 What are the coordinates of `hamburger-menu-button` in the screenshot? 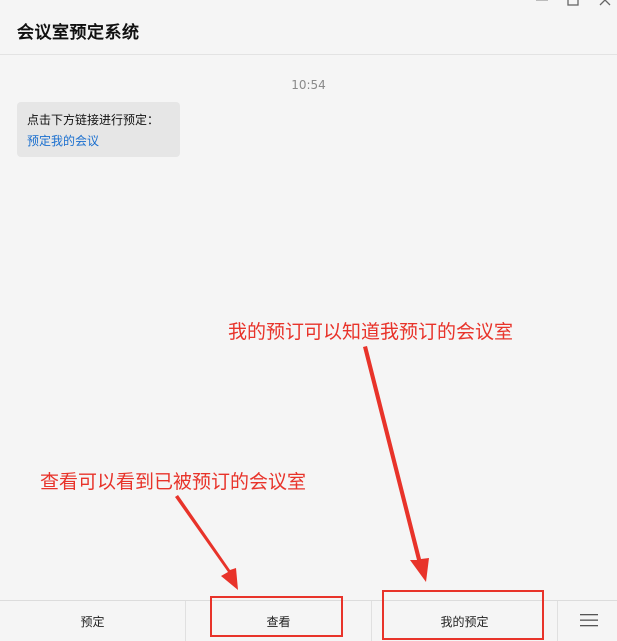 It's located at (589, 620).